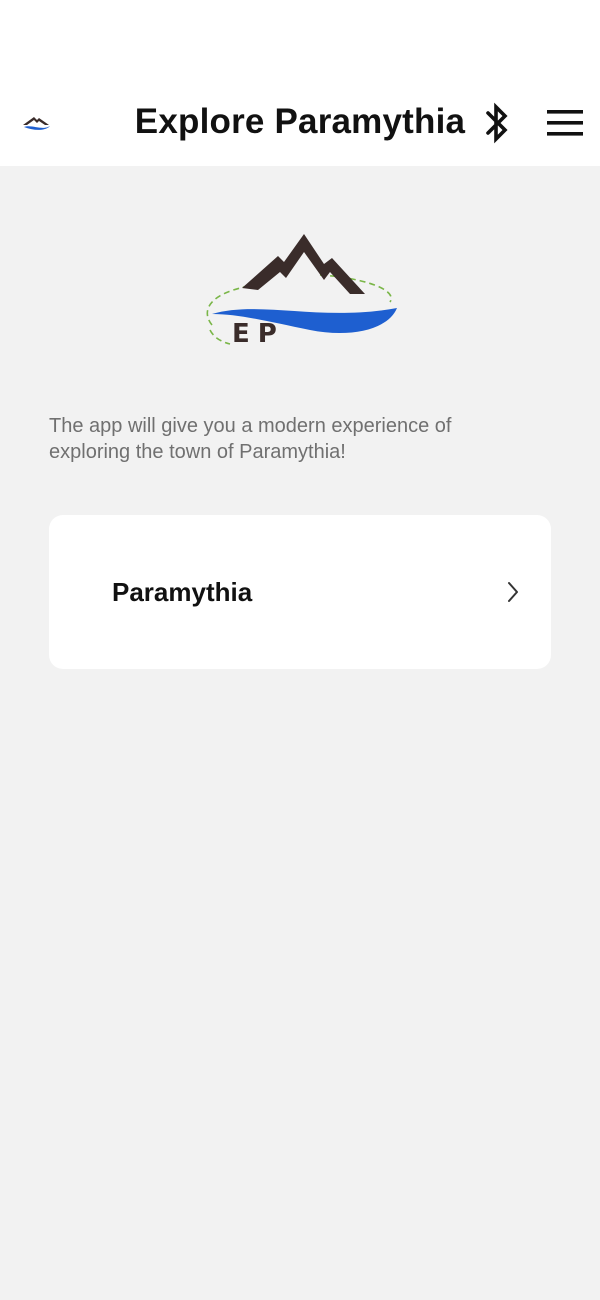 This screenshot has width=600, height=1300. What do you see at coordinates (258, 334) in the screenshot?
I see `hero-logo-text: EP` at bounding box center [258, 334].